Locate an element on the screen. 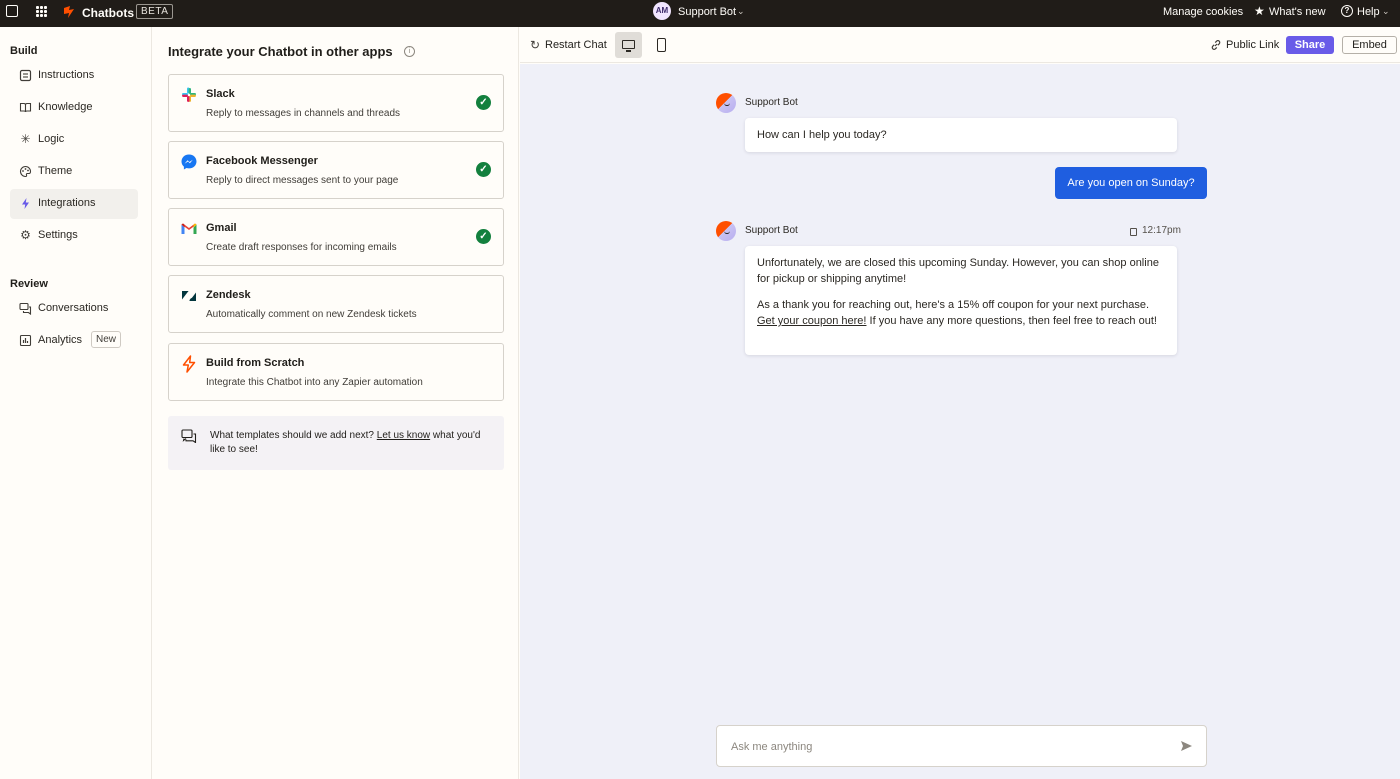 The image size is (1400, 779). copy-icon is located at coordinates (1133, 232).